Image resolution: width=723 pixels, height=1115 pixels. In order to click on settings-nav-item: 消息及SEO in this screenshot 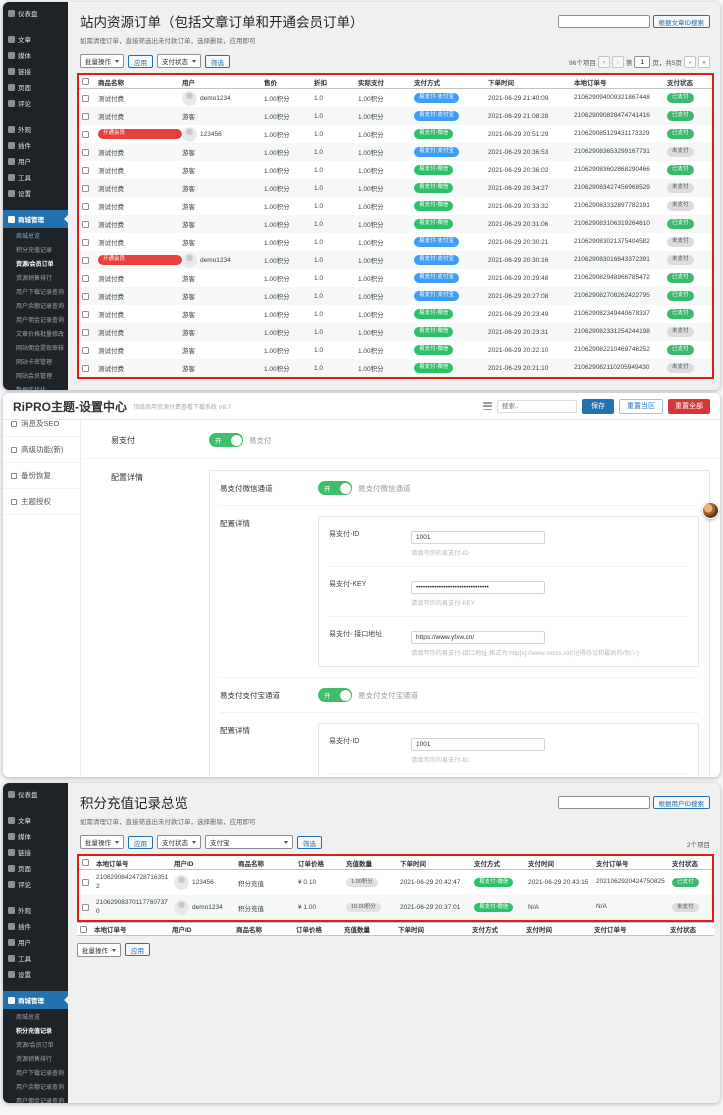, I will do `click(41, 428)`.